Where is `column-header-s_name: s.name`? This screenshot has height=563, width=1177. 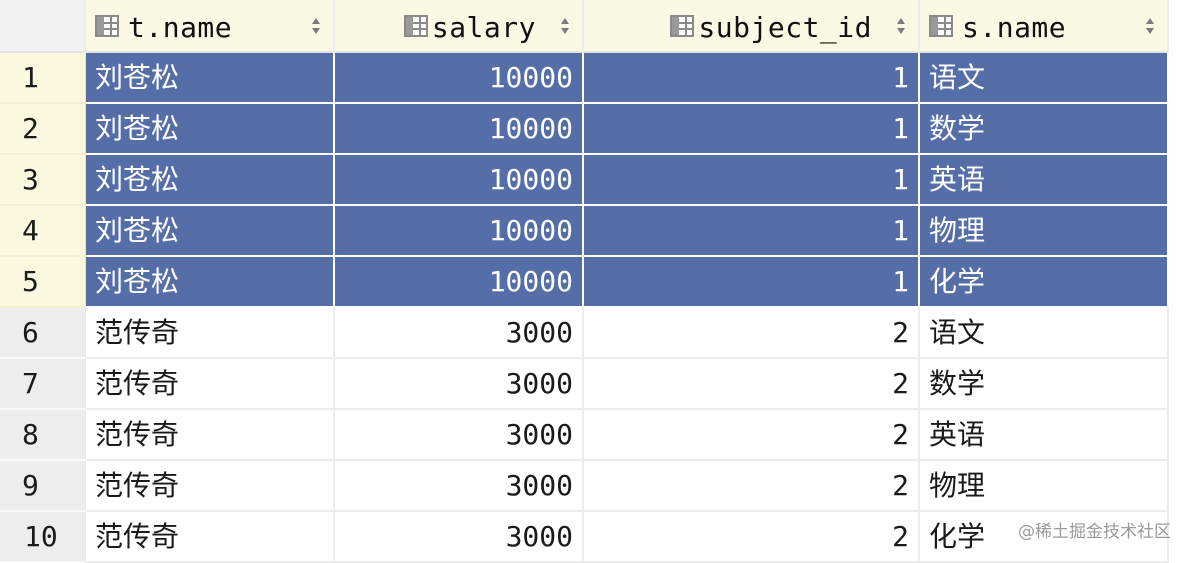
column-header-s_name: s.name is located at coordinates (1044, 26).